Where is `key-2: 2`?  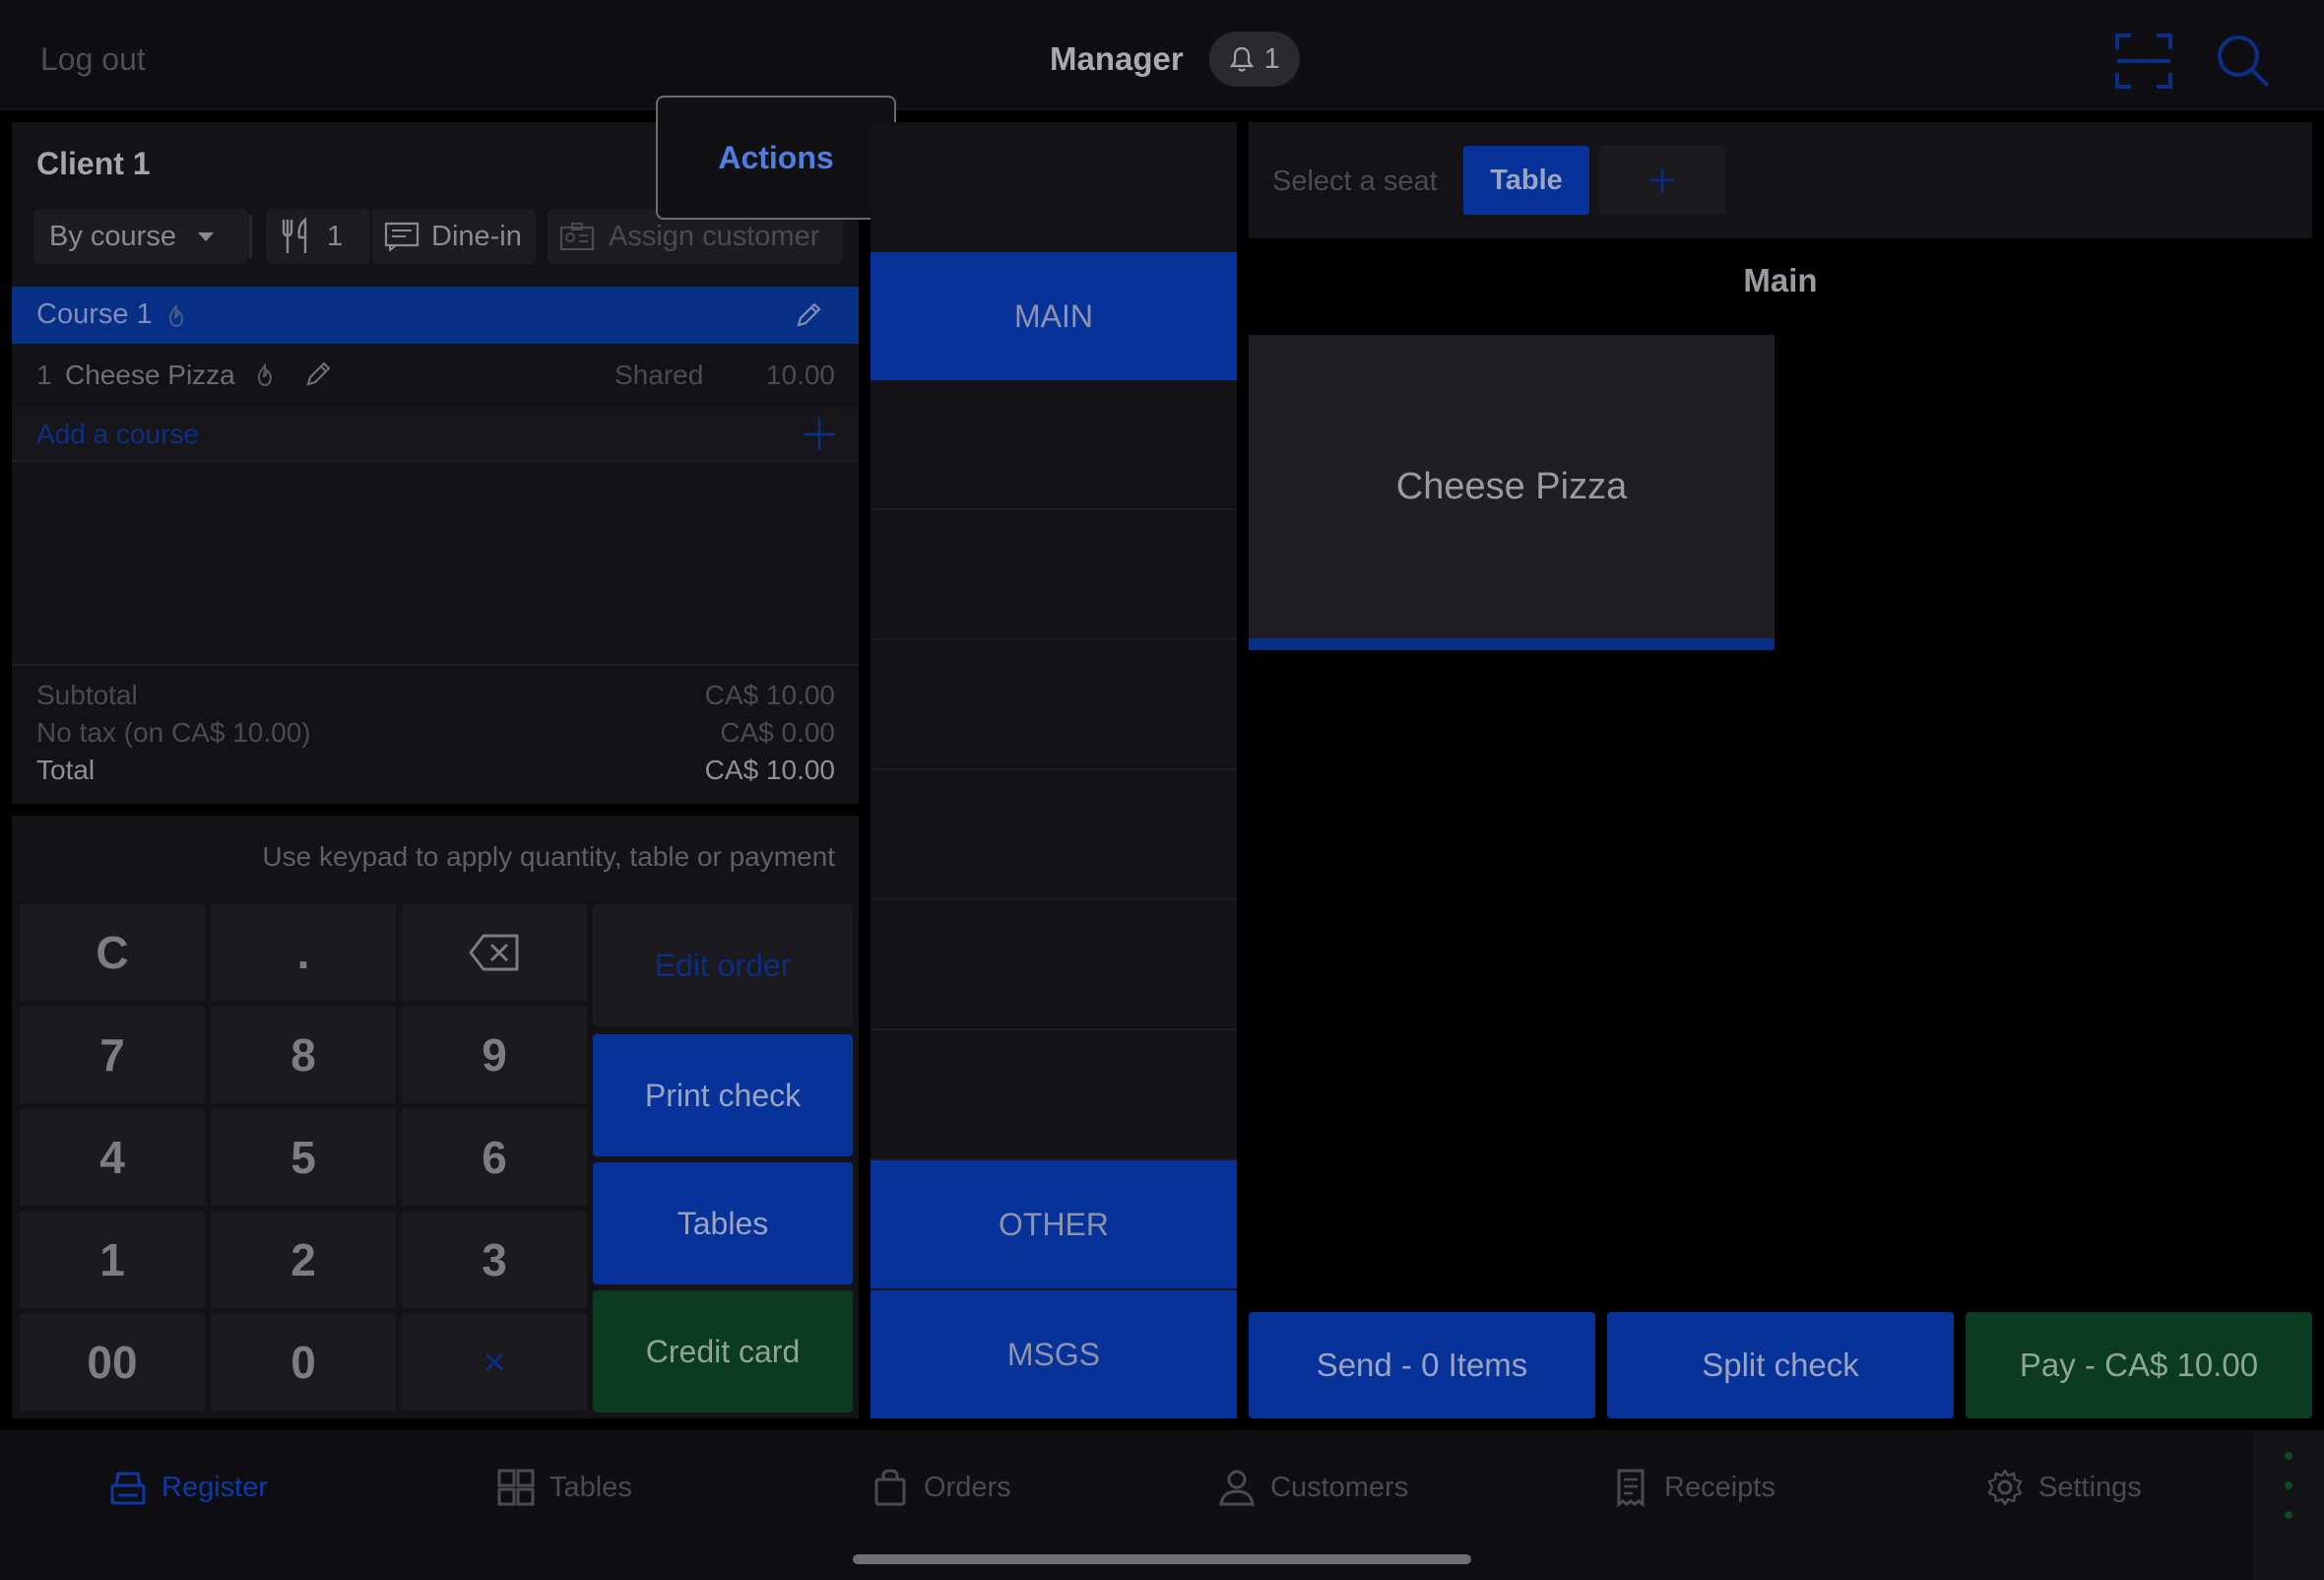
key-2: 2 is located at coordinates (303, 1260).